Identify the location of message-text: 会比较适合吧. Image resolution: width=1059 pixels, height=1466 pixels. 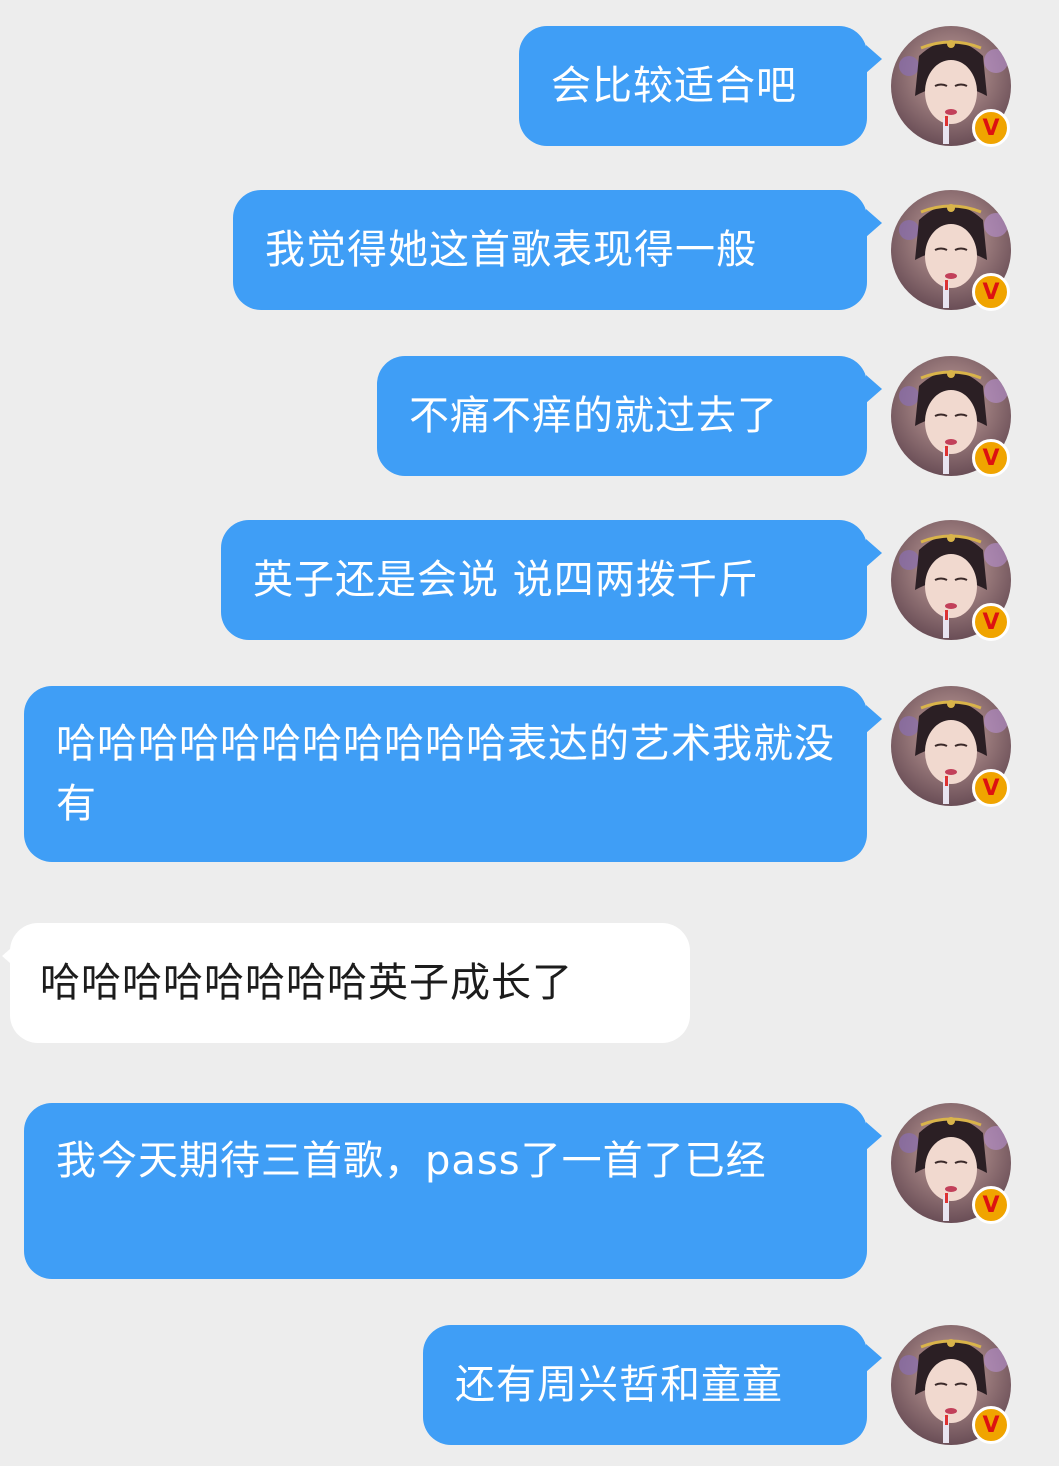
(674, 86).